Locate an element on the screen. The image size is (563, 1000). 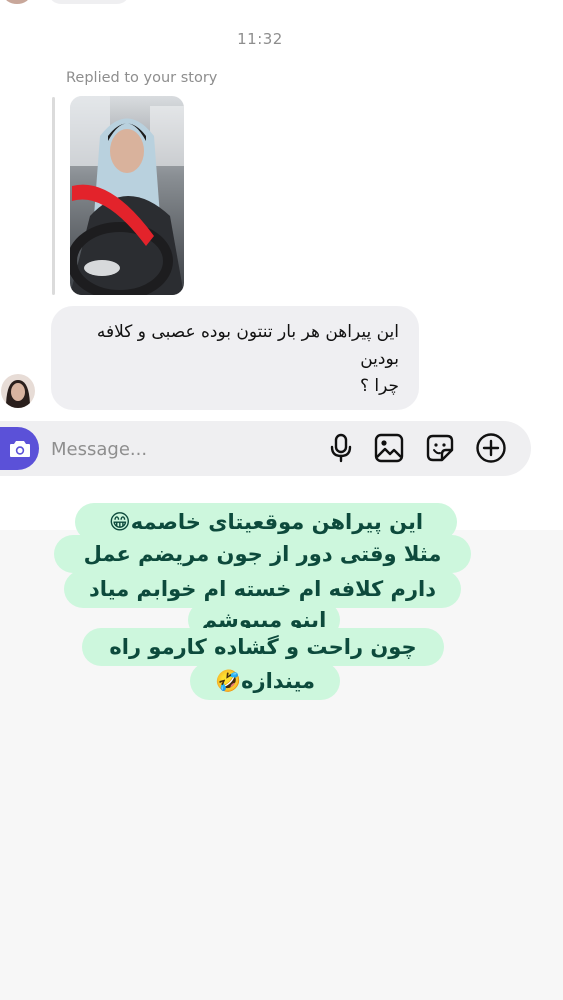
camera-icon is located at coordinates (19, 448).